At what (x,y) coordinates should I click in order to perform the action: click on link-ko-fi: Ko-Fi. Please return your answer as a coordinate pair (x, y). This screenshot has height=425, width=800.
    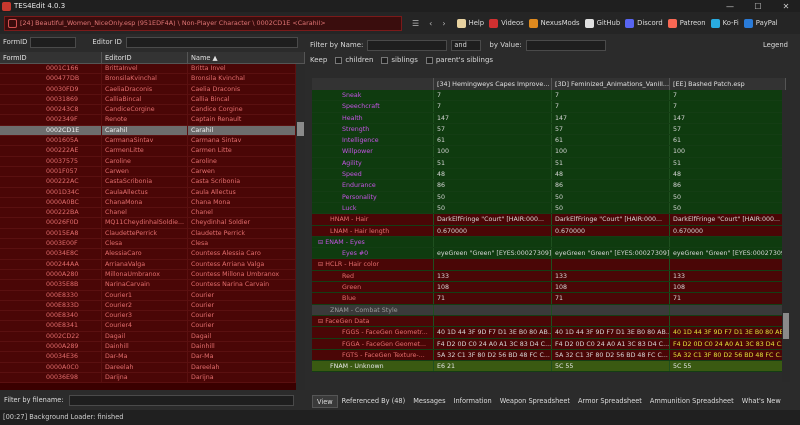
    Looking at the image, I should click on (724, 23).